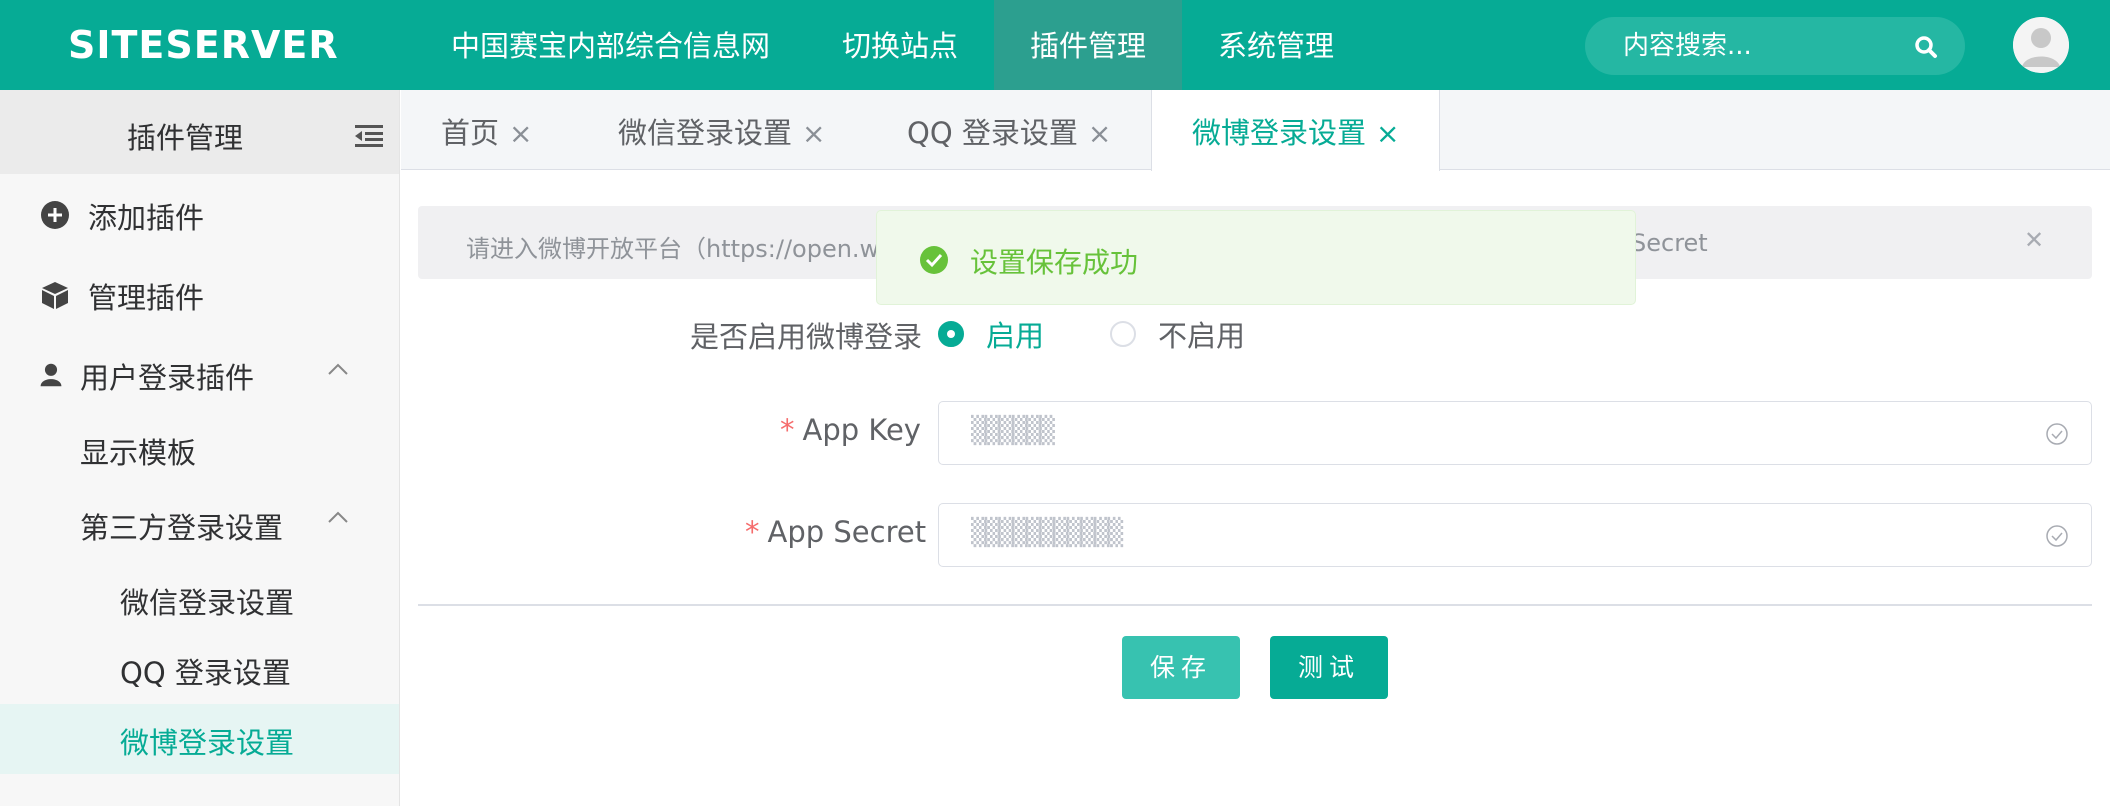 The width and height of the screenshot is (2110, 806). What do you see at coordinates (146, 218) in the screenshot?
I see `sidebar-item-label: 添加插件` at bounding box center [146, 218].